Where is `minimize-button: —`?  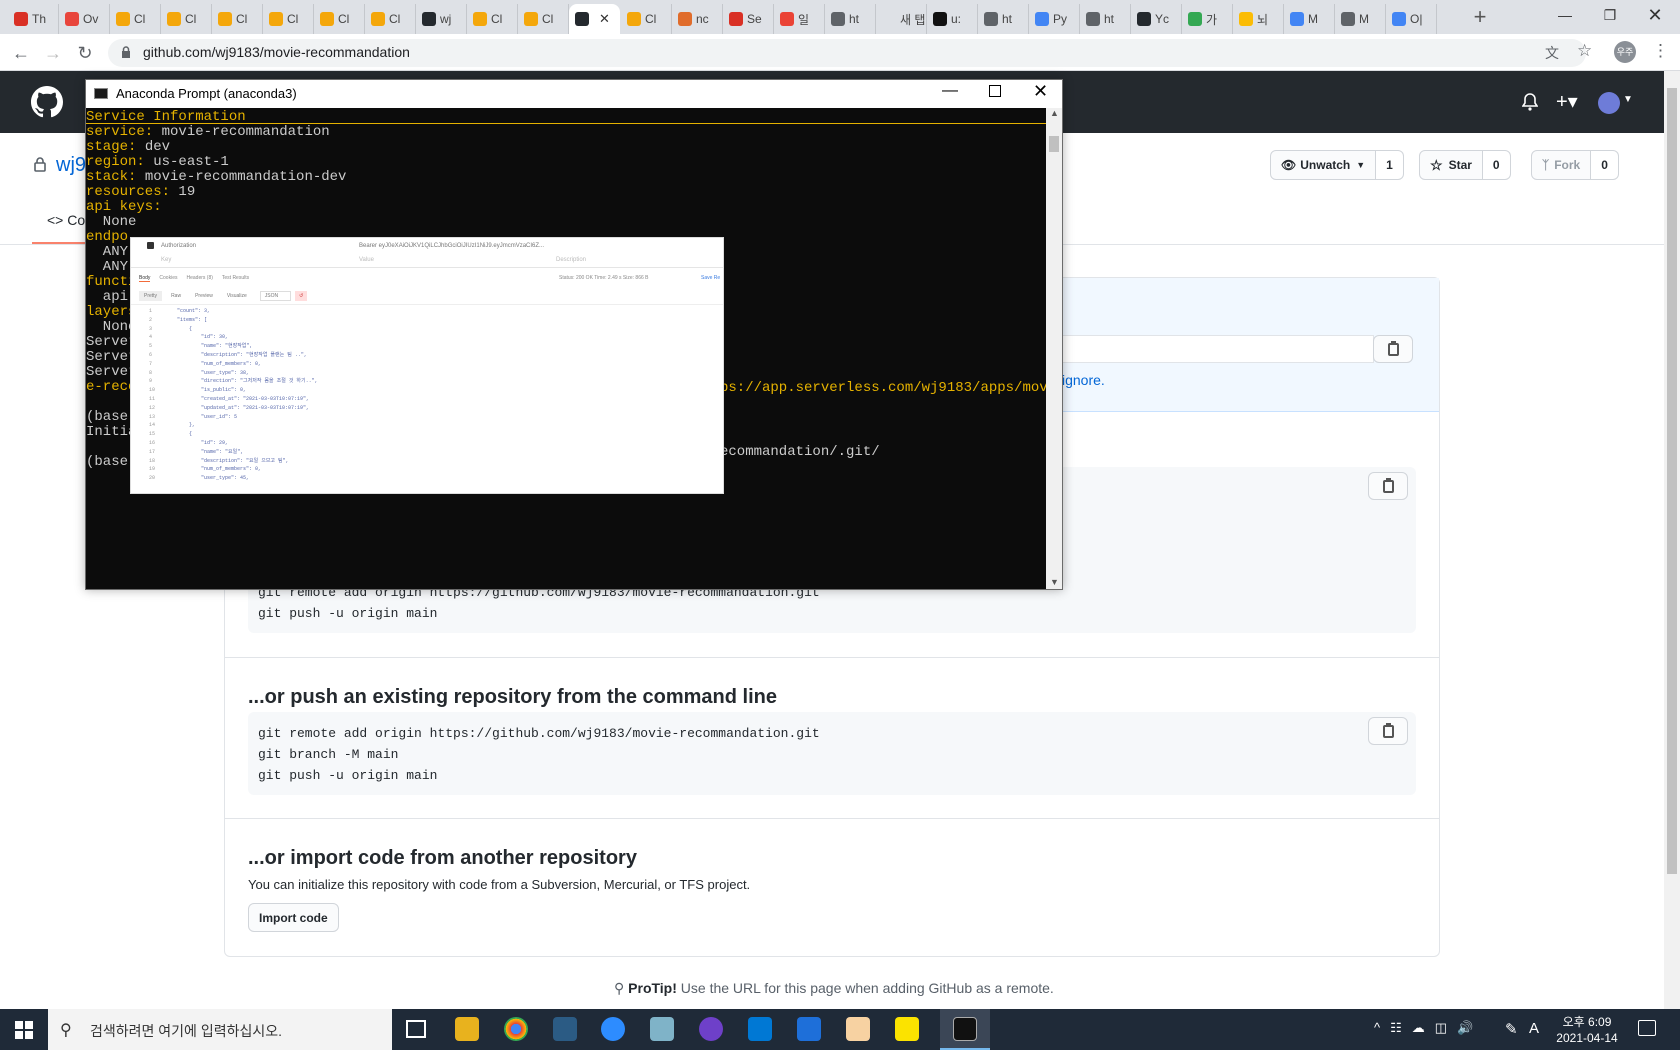
minimize-button: — is located at coordinates (1565, 16).